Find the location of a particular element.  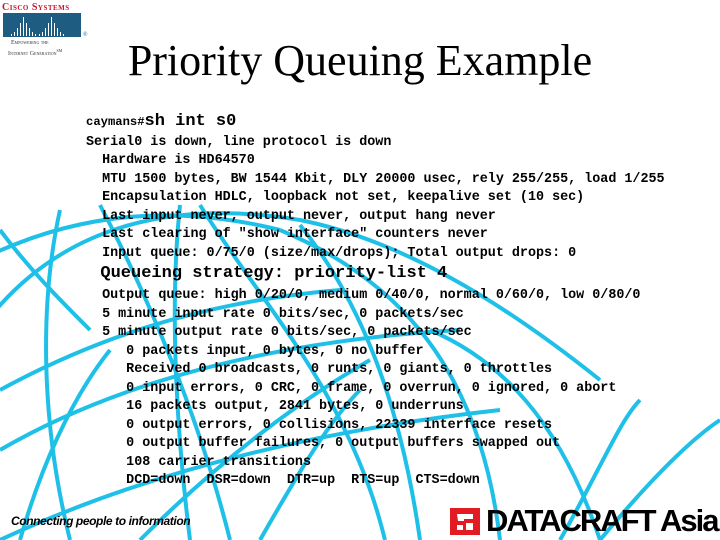

slide-title: Priority Queuing Example is located at coordinates (360, 60).